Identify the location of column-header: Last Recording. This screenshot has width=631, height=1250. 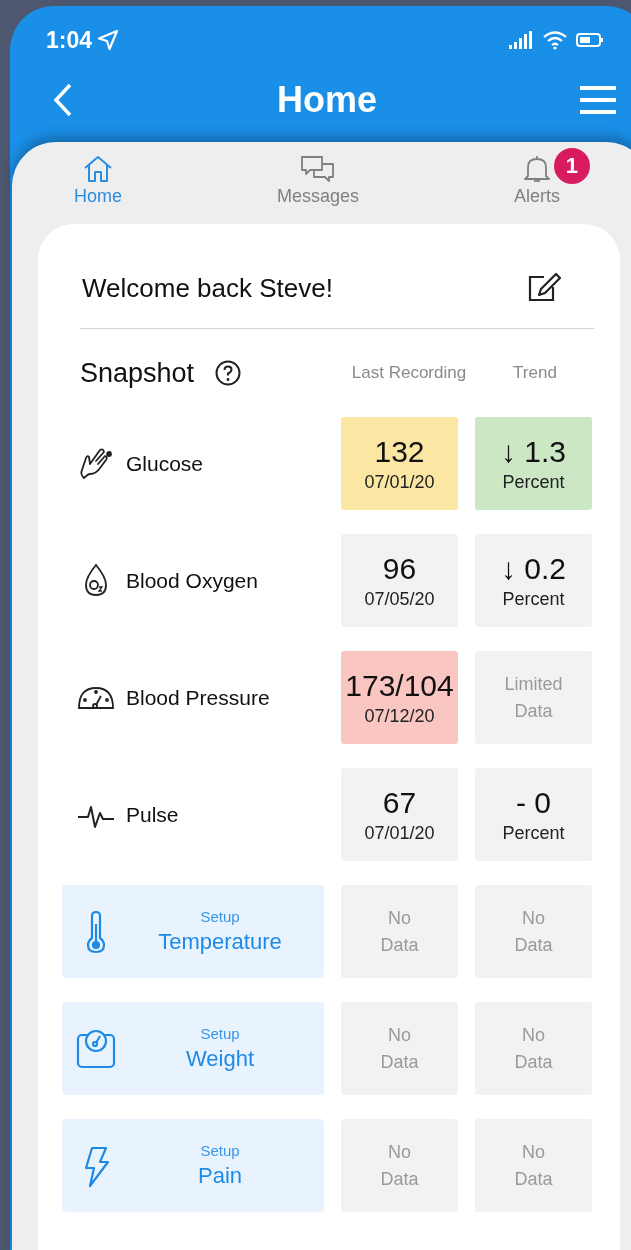
(409, 373).